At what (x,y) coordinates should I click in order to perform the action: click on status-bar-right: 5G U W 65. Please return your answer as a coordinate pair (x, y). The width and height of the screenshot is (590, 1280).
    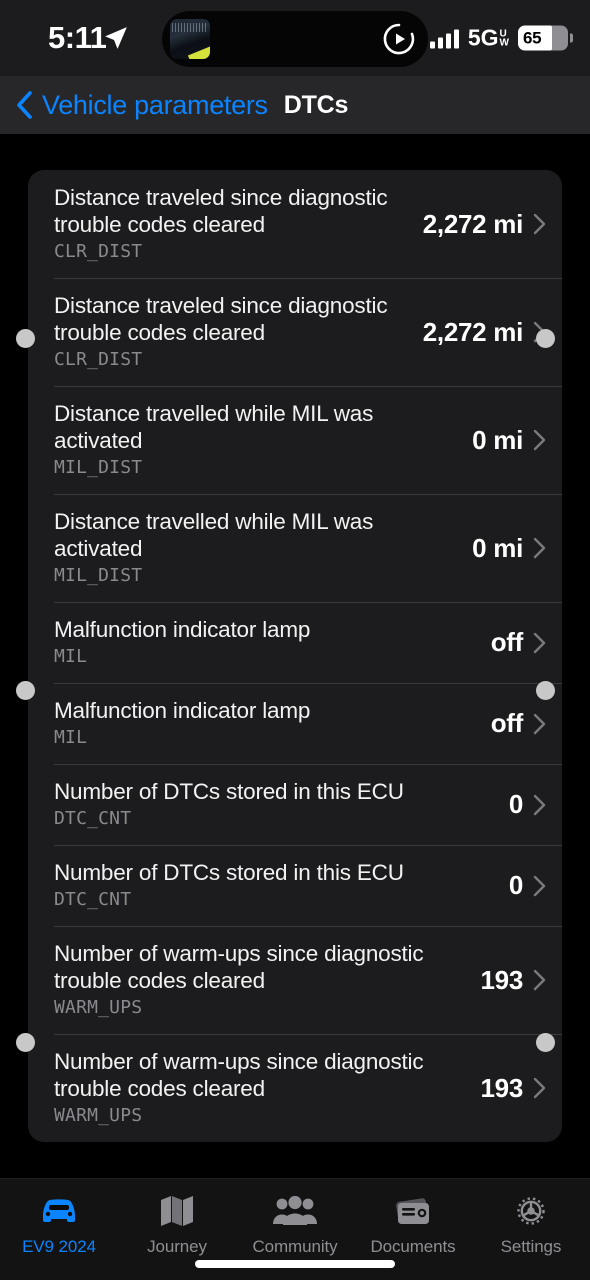
    Looking at the image, I should click on (501, 38).